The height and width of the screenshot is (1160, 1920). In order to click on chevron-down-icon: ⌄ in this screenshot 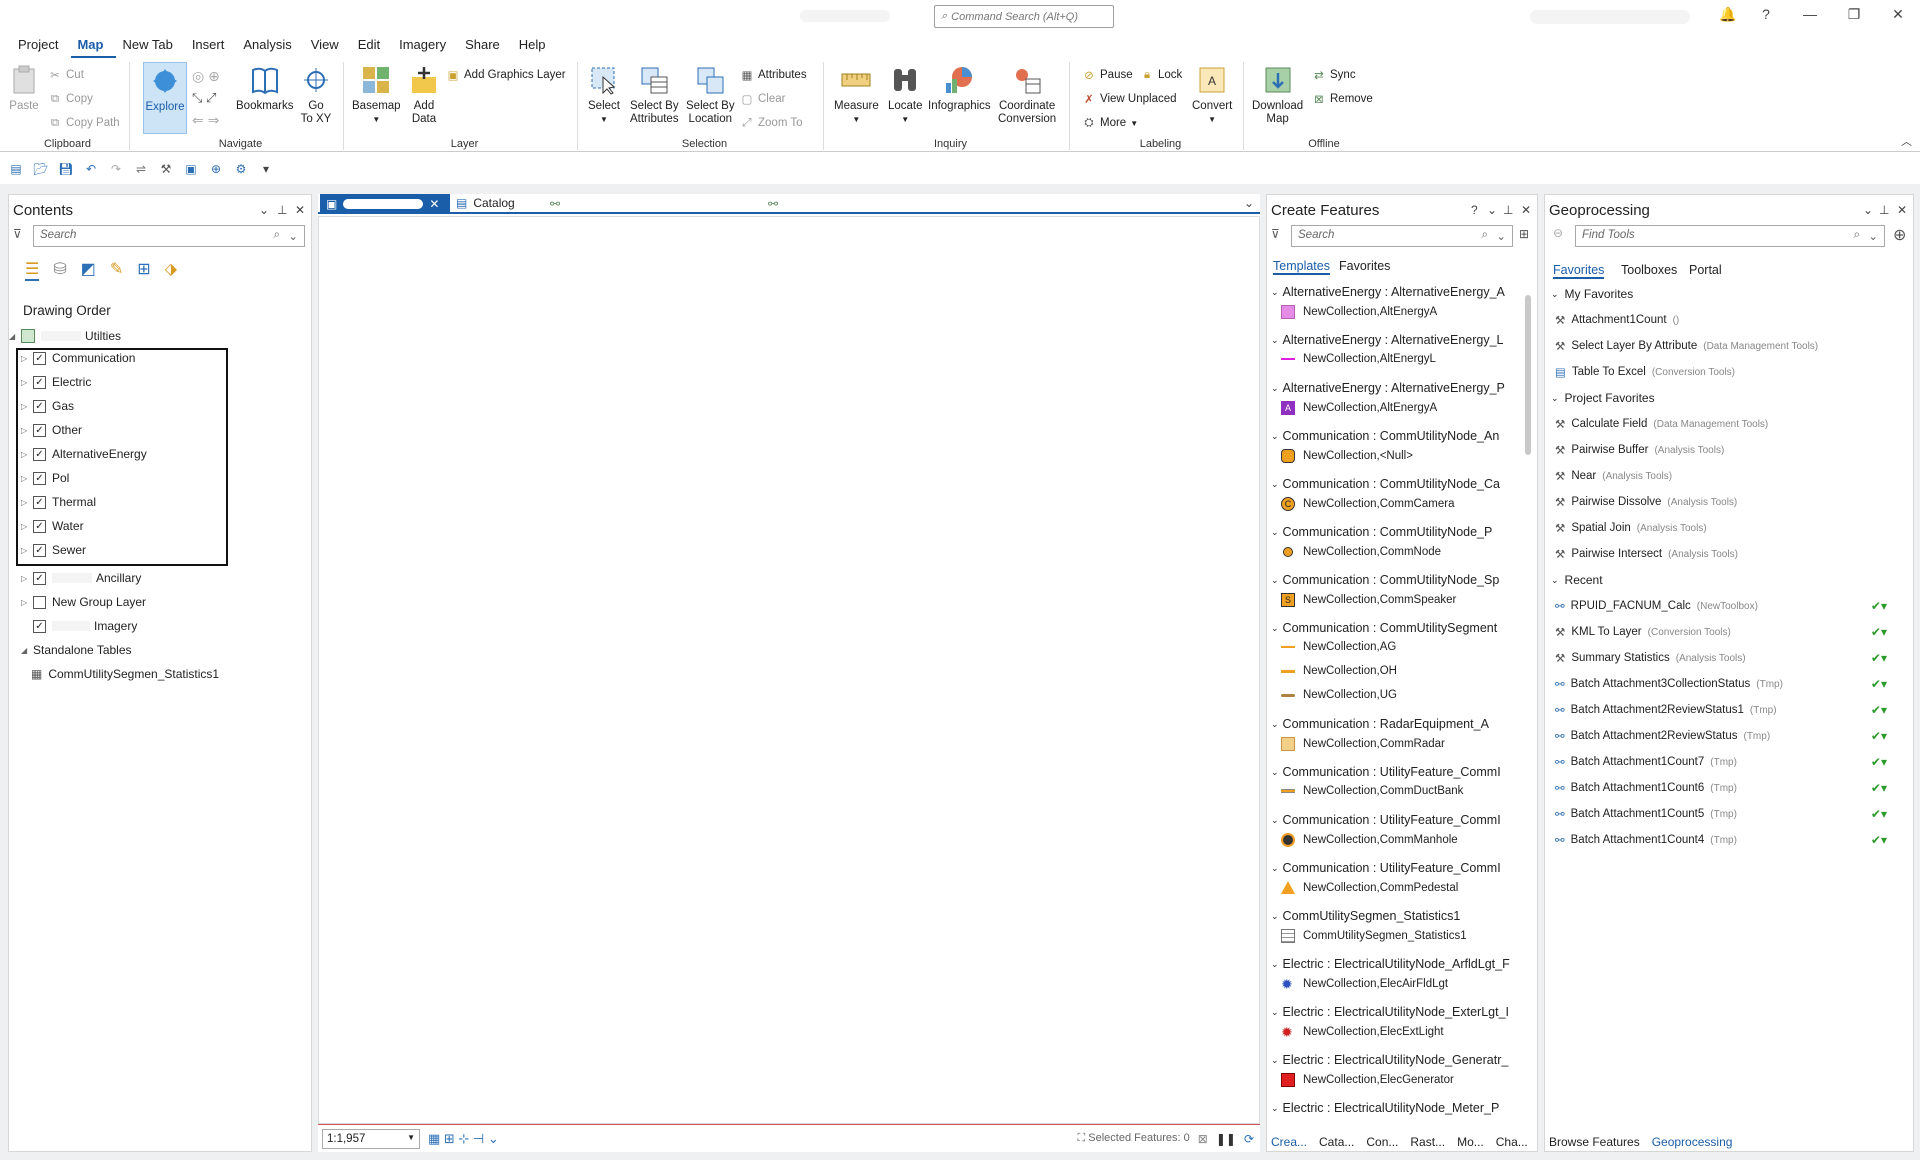, I will do `click(1249, 203)`.